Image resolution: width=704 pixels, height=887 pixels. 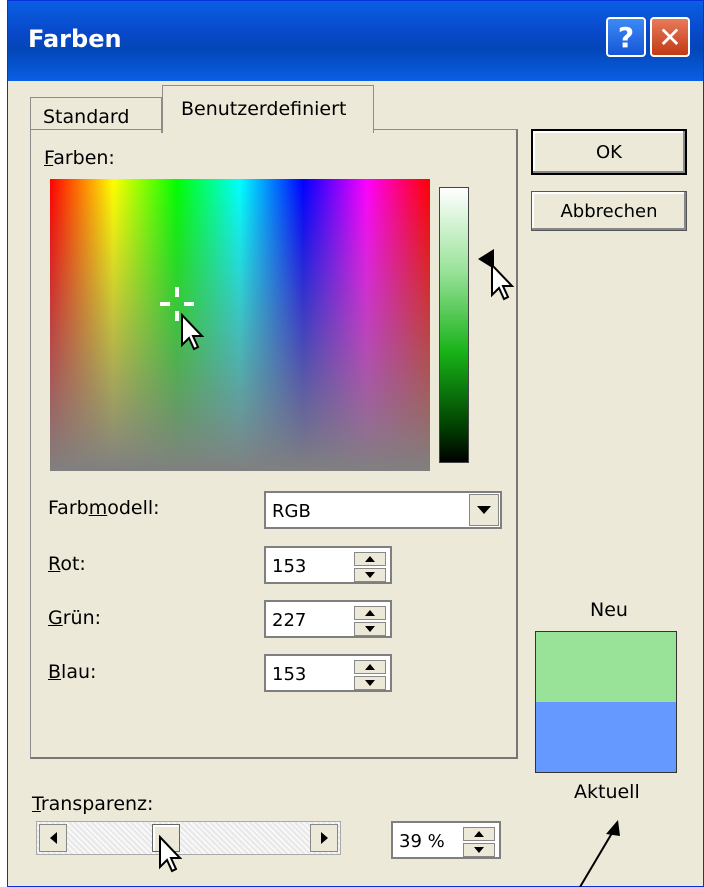 What do you see at coordinates (599, 853) in the screenshot?
I see `annotation-arrow-icon` at bounding box center [599, 853].